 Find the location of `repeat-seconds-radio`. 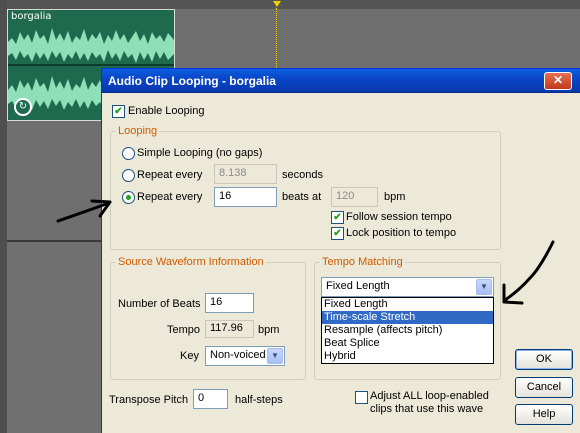

repeat-seconds-radio is located at coordinates (128, 175).